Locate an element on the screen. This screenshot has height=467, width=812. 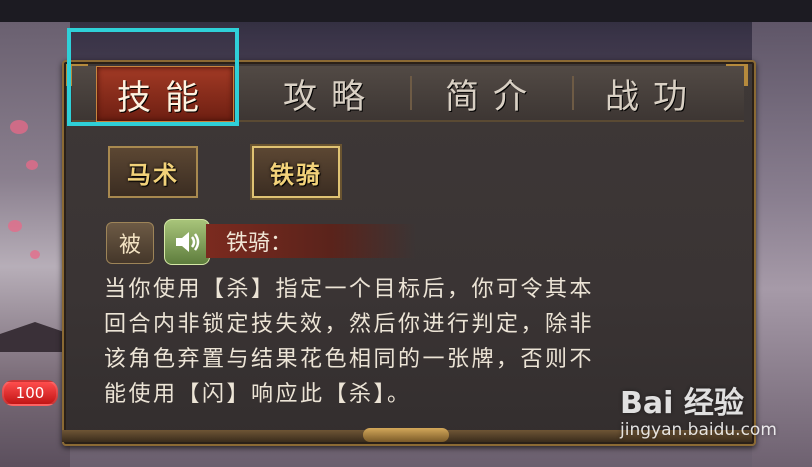
passive-skill-tag: 被 is located at coordinates (130, 243).